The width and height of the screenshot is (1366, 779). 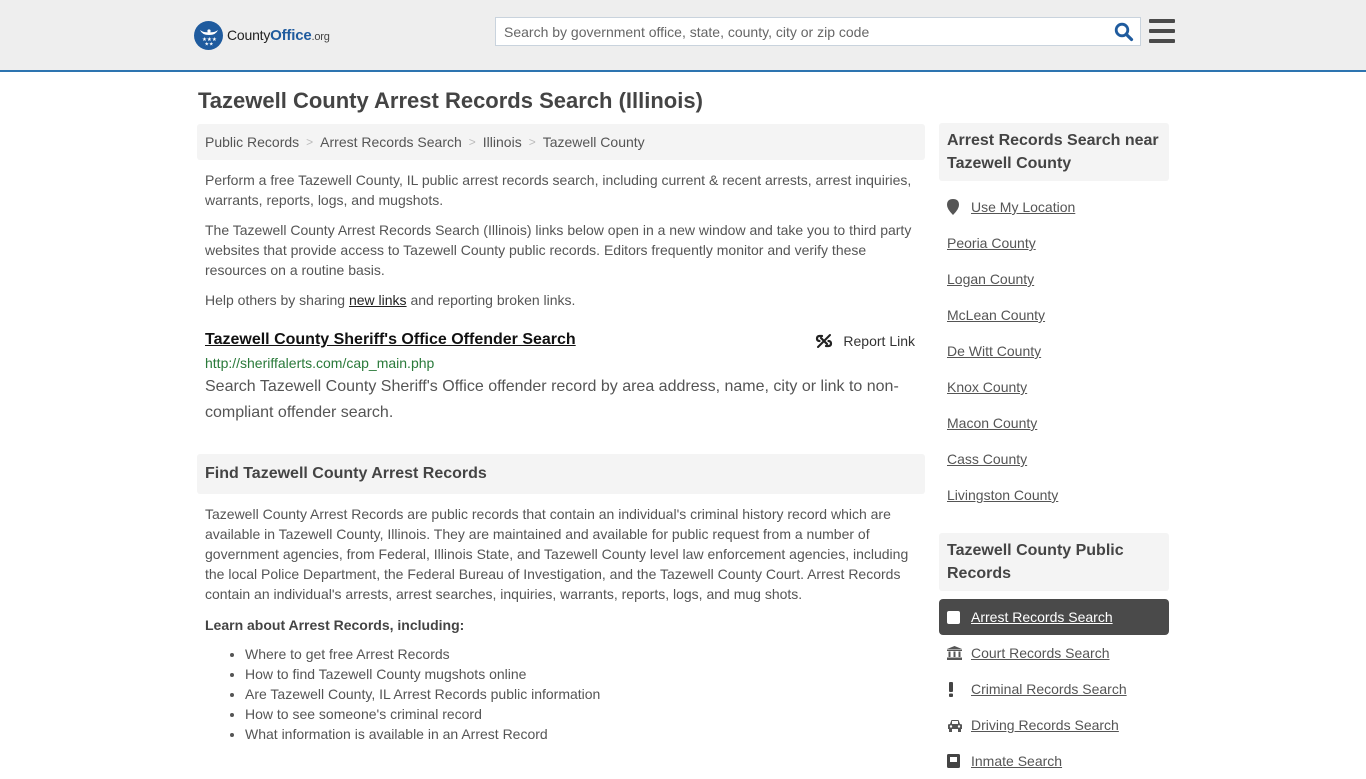 I want to click on breadcrumb-illinois: Illinois, so click(x=502, y=142).